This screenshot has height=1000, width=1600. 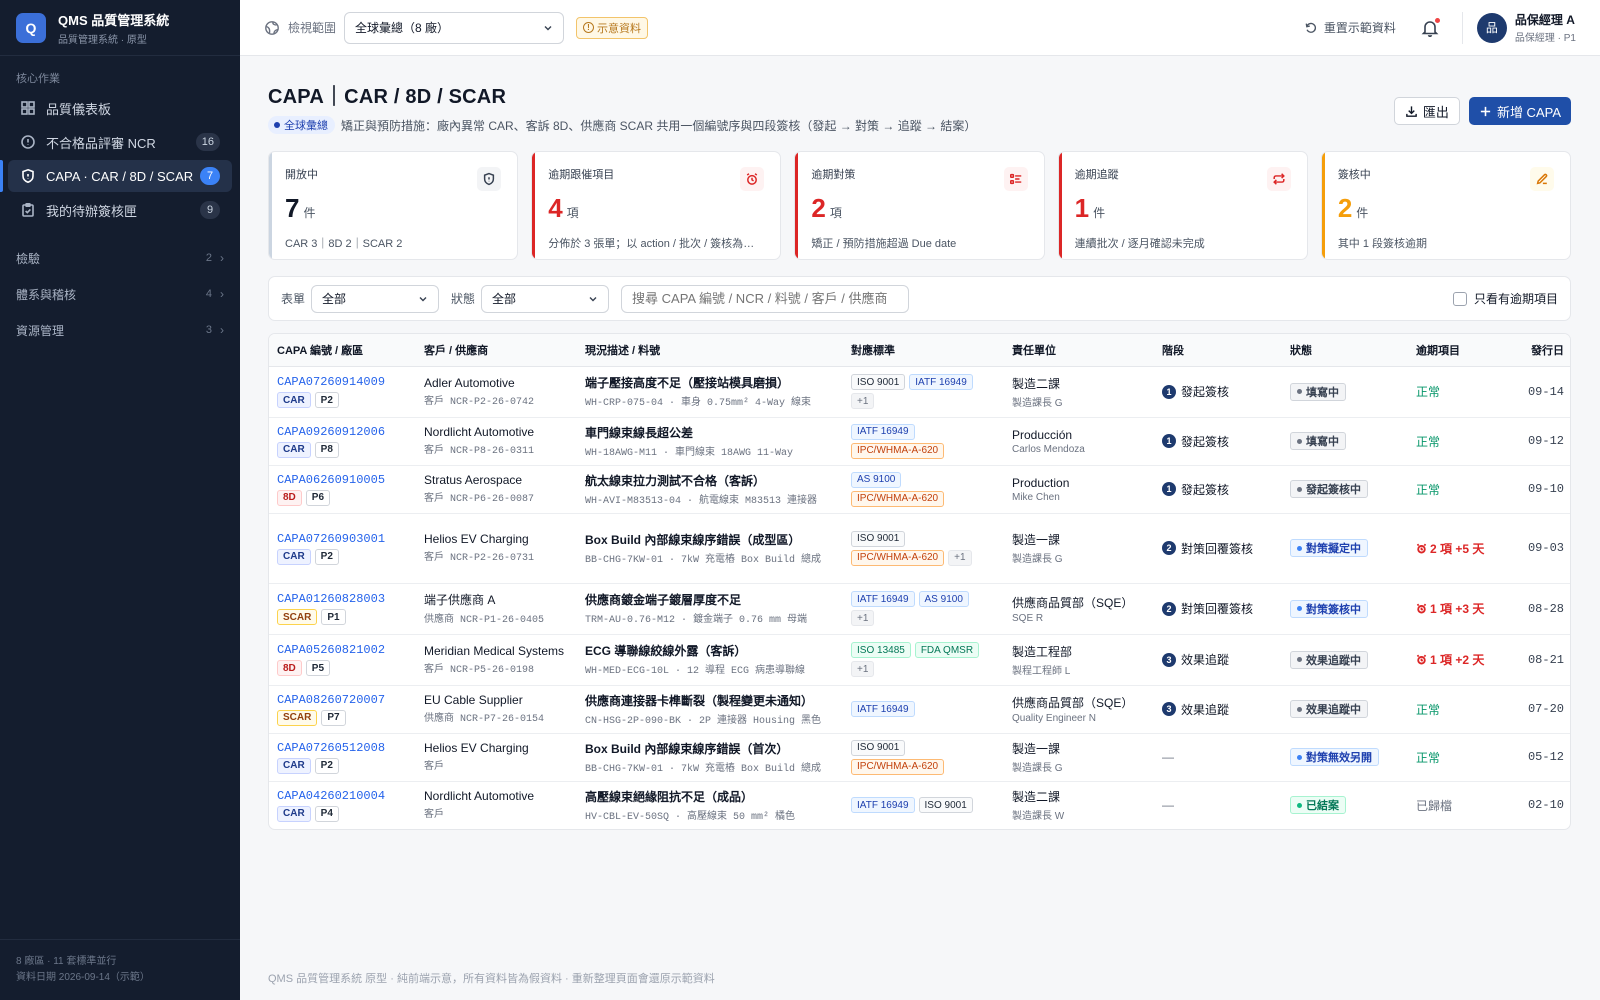 What do you see at coordinates (375, 298) in the screenshot?
I see `form-filter-select: 全部` at bounding box center [375, 298].